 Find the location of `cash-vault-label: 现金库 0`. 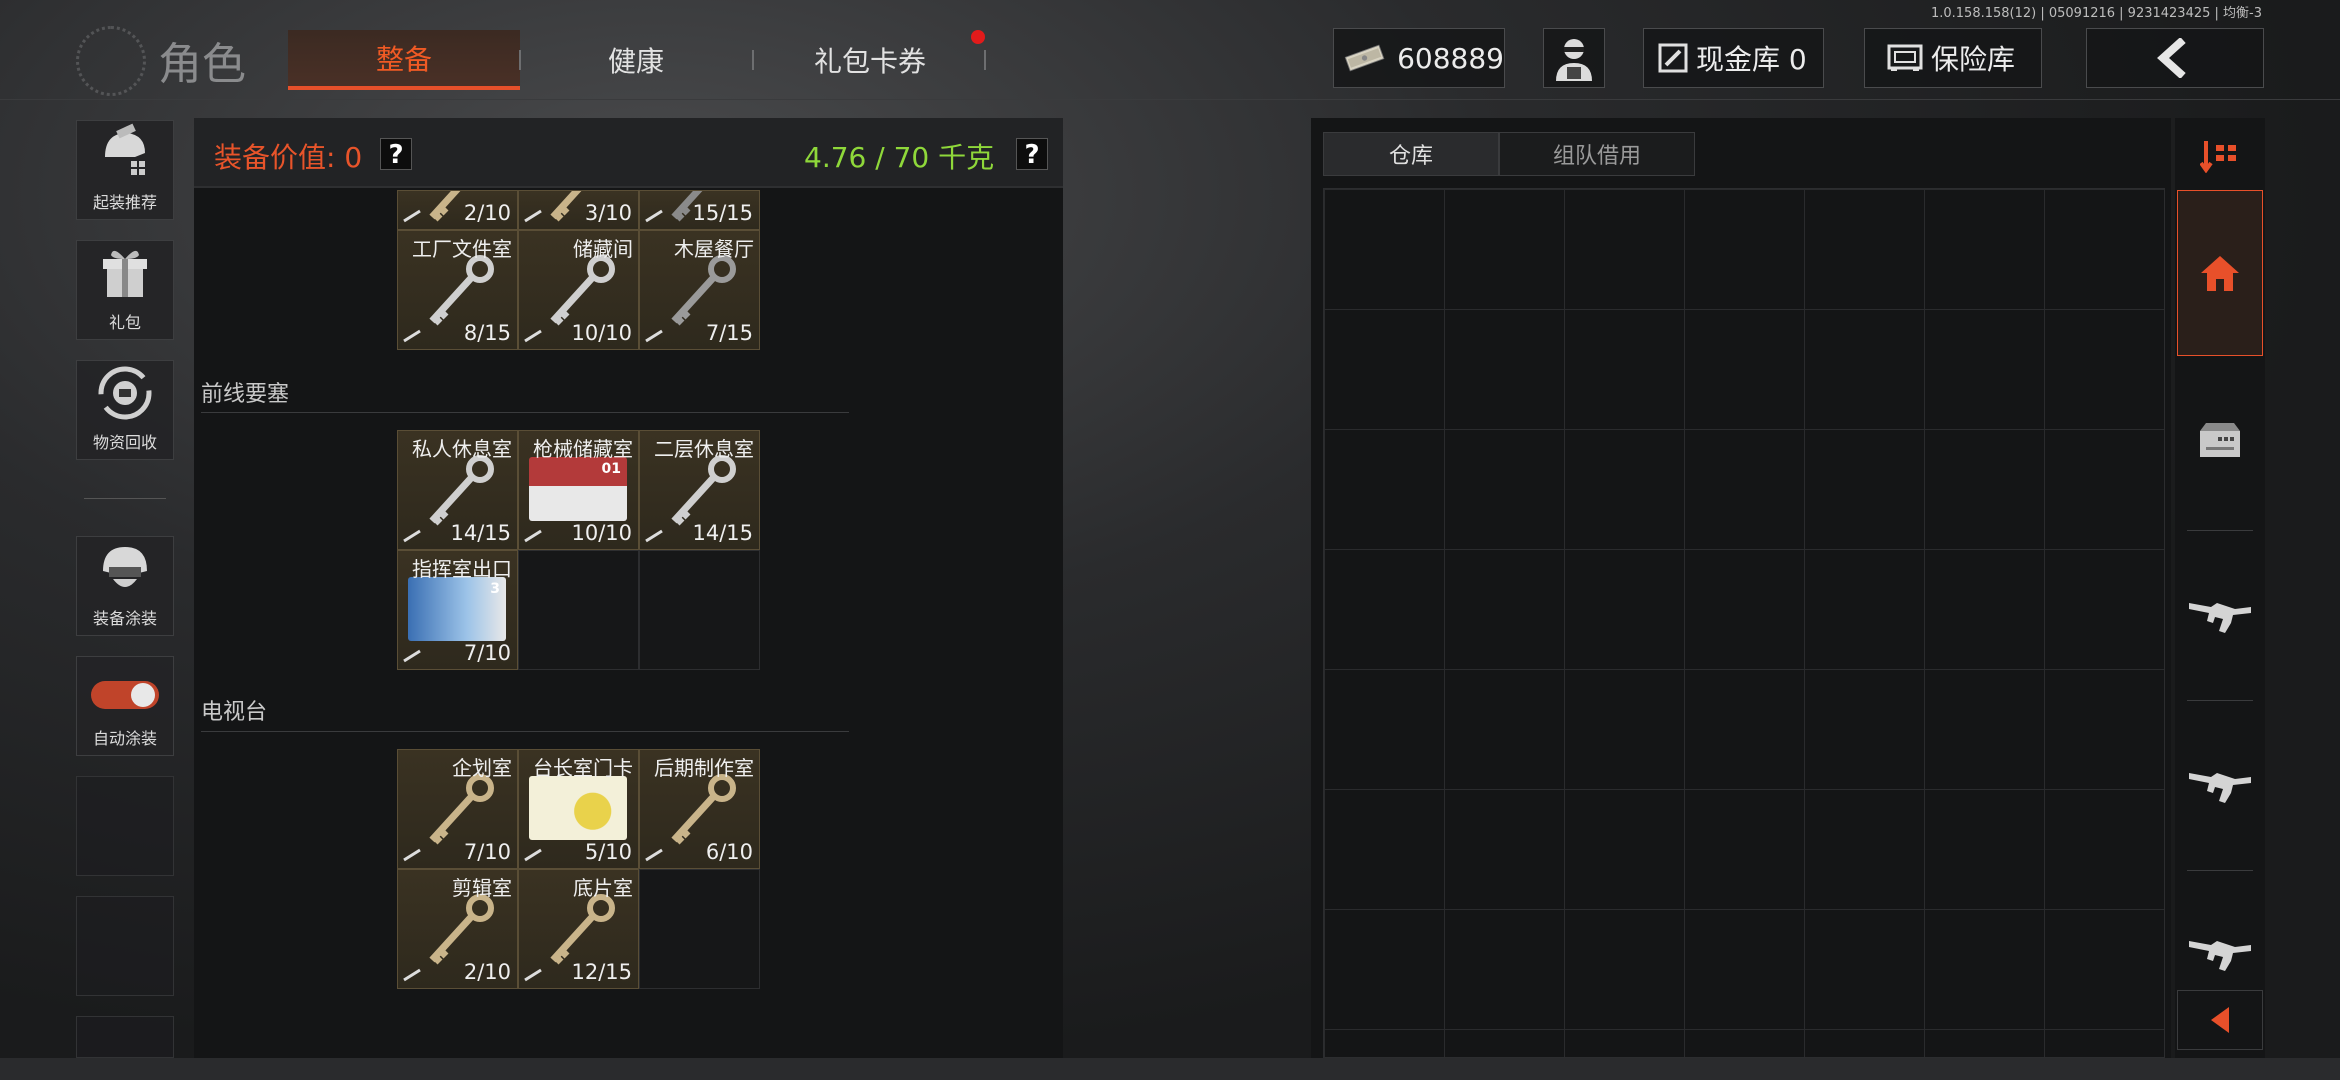

cash-vault-label: 现金库 0 is located at coordinates (1751, 59).